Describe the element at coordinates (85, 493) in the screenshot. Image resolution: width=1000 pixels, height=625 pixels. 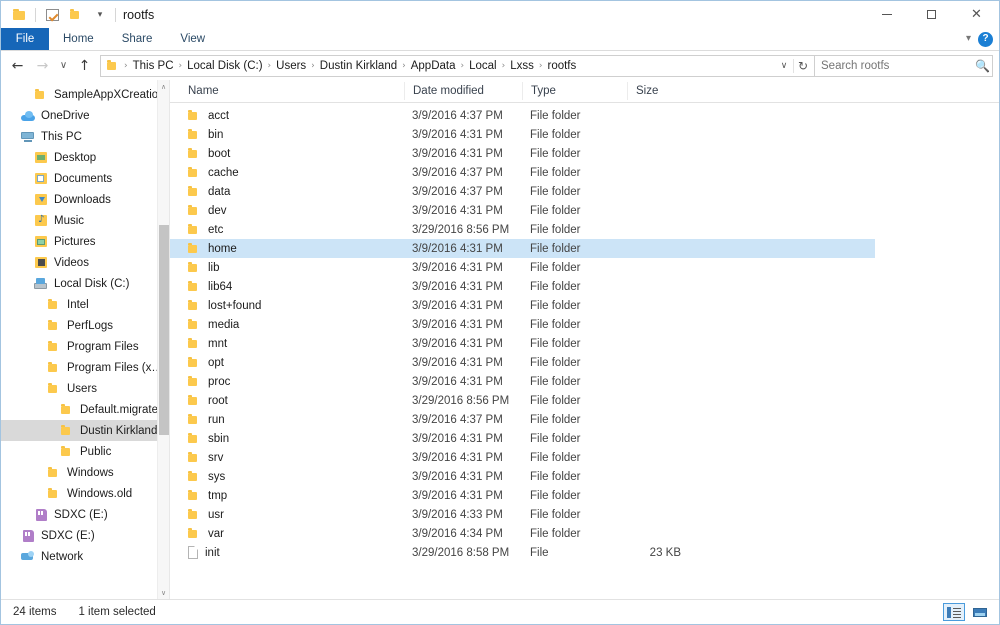
I see `sidebar-item-windows-old: Windows.old` at that location.